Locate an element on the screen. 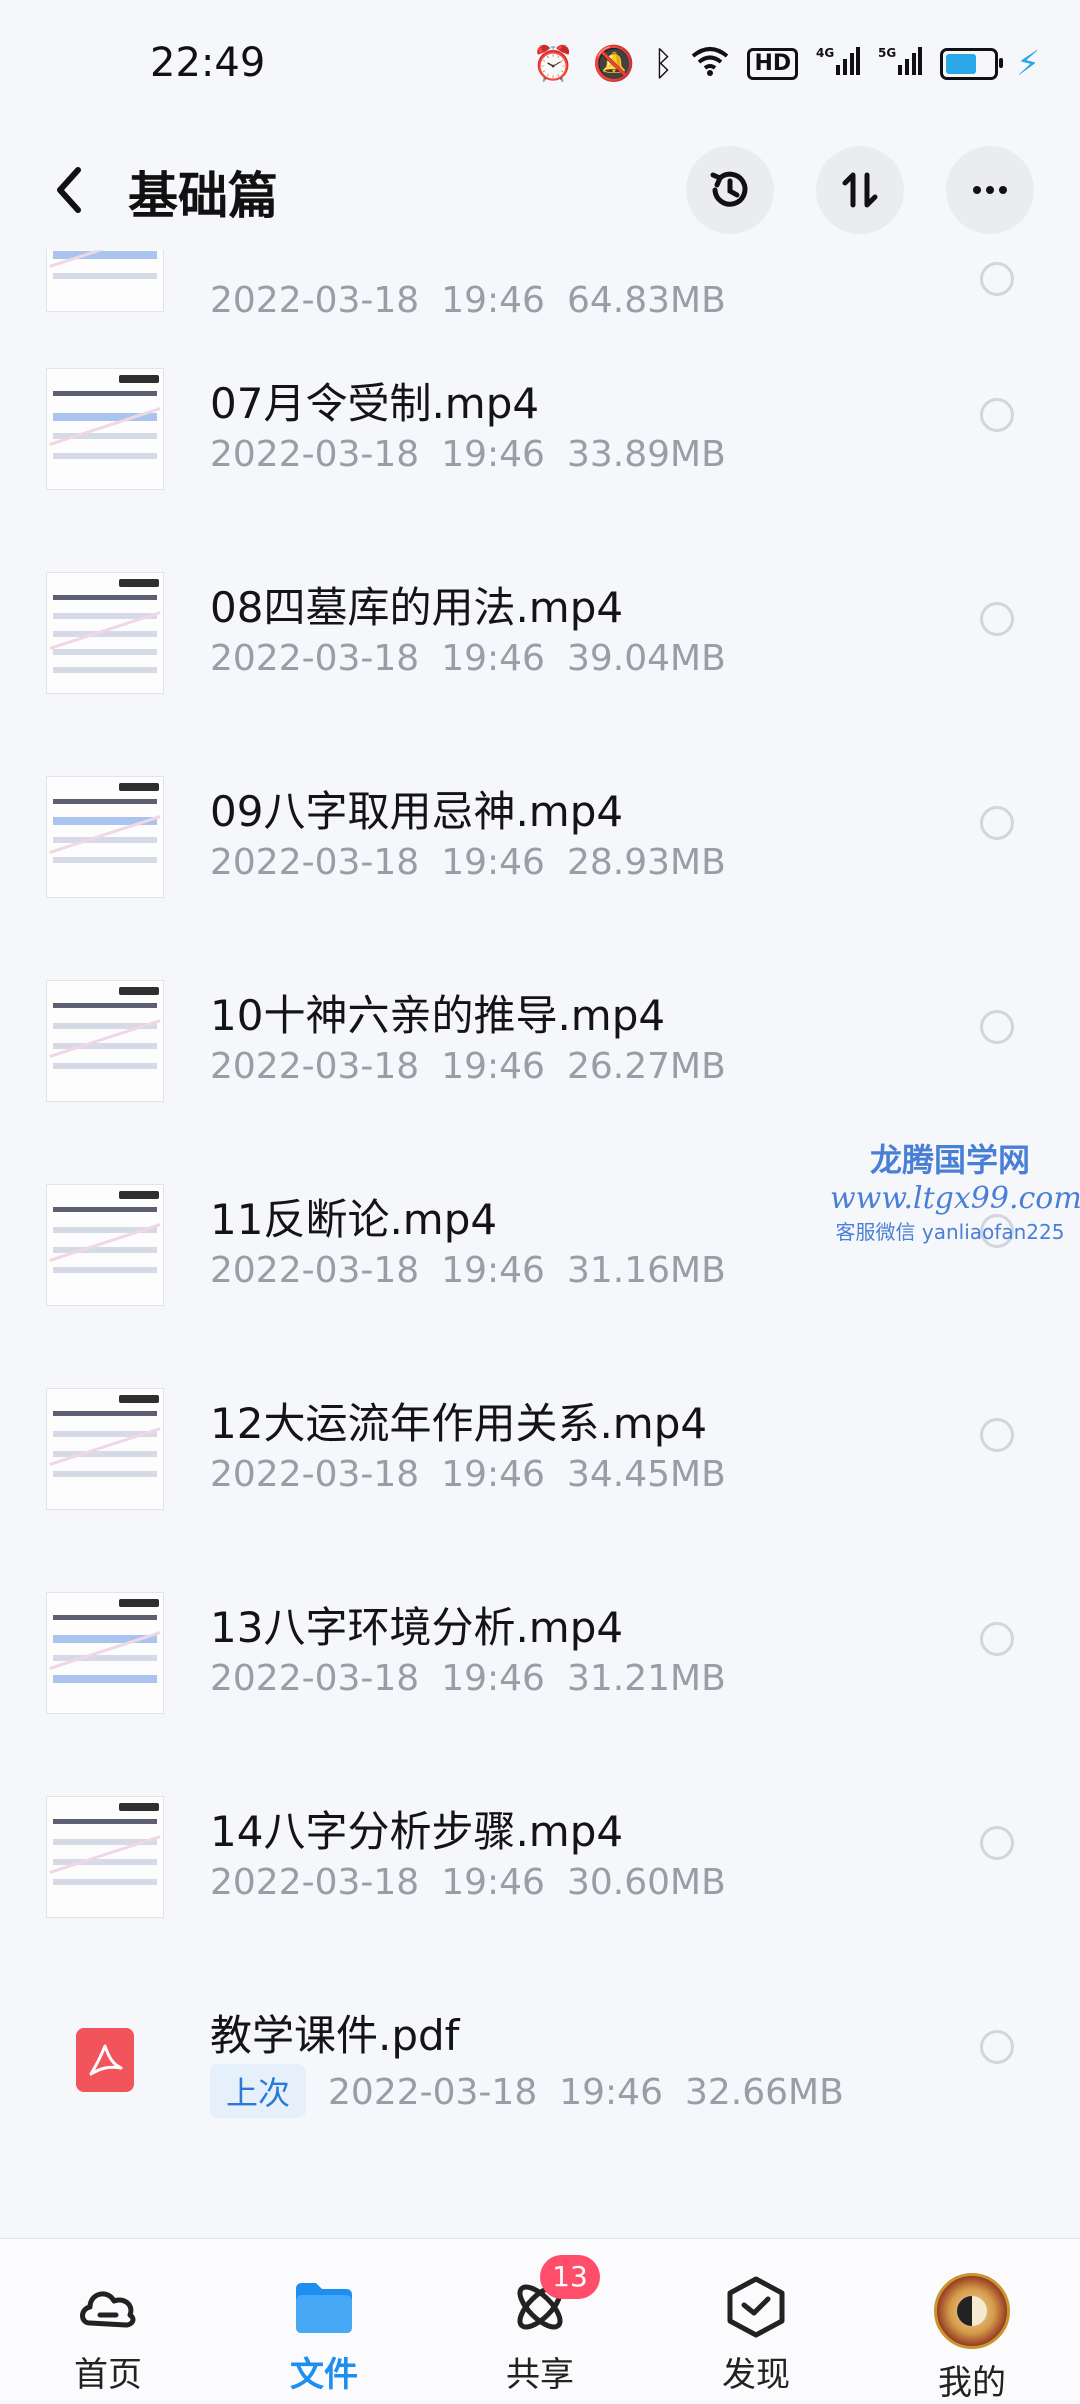 The image size is (1080, 2404). nav-discover: 发现 is located at coordinates (756, 2334).